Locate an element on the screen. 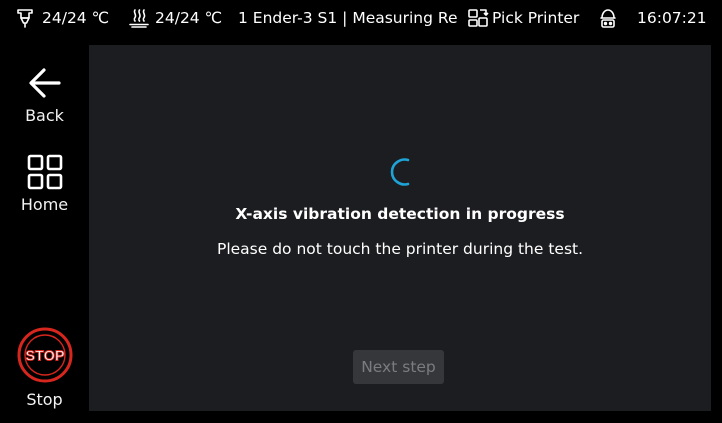 The height and width of the screenshot is (423, 722). clock: 16:07:21 is located at coordinates (672, 18).